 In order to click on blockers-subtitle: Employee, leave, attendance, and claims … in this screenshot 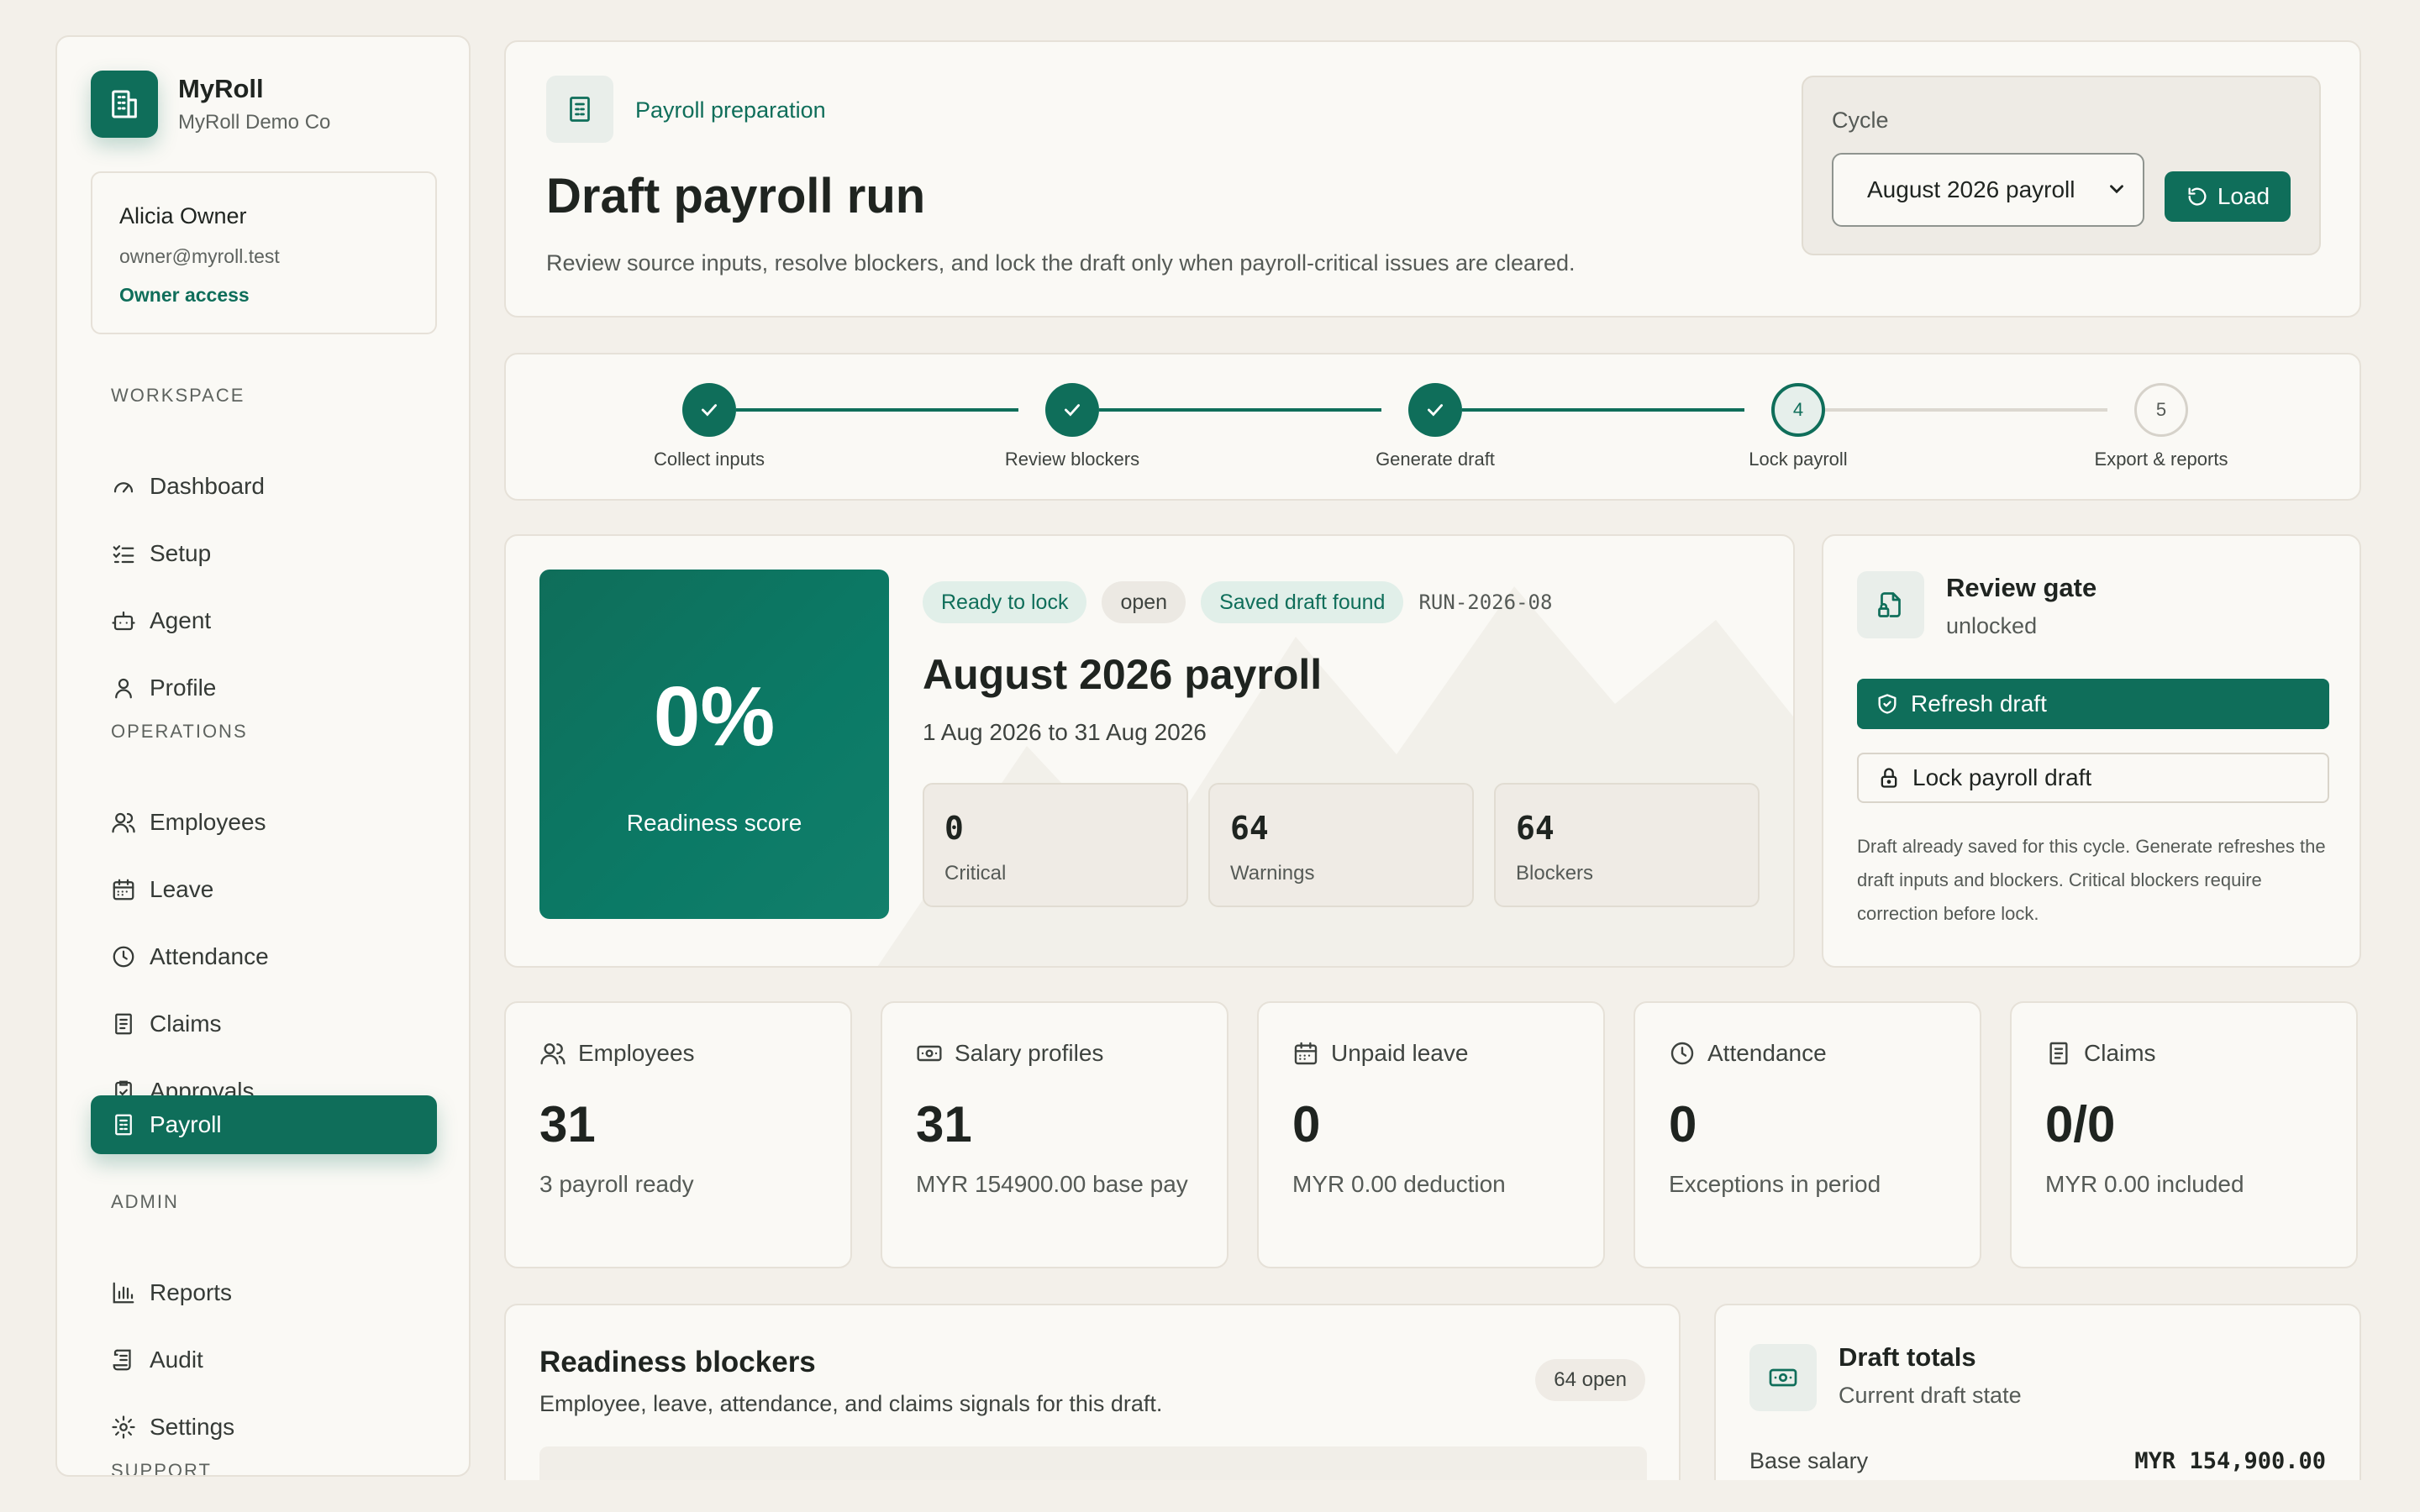, I will do `click(851, 1403)`.